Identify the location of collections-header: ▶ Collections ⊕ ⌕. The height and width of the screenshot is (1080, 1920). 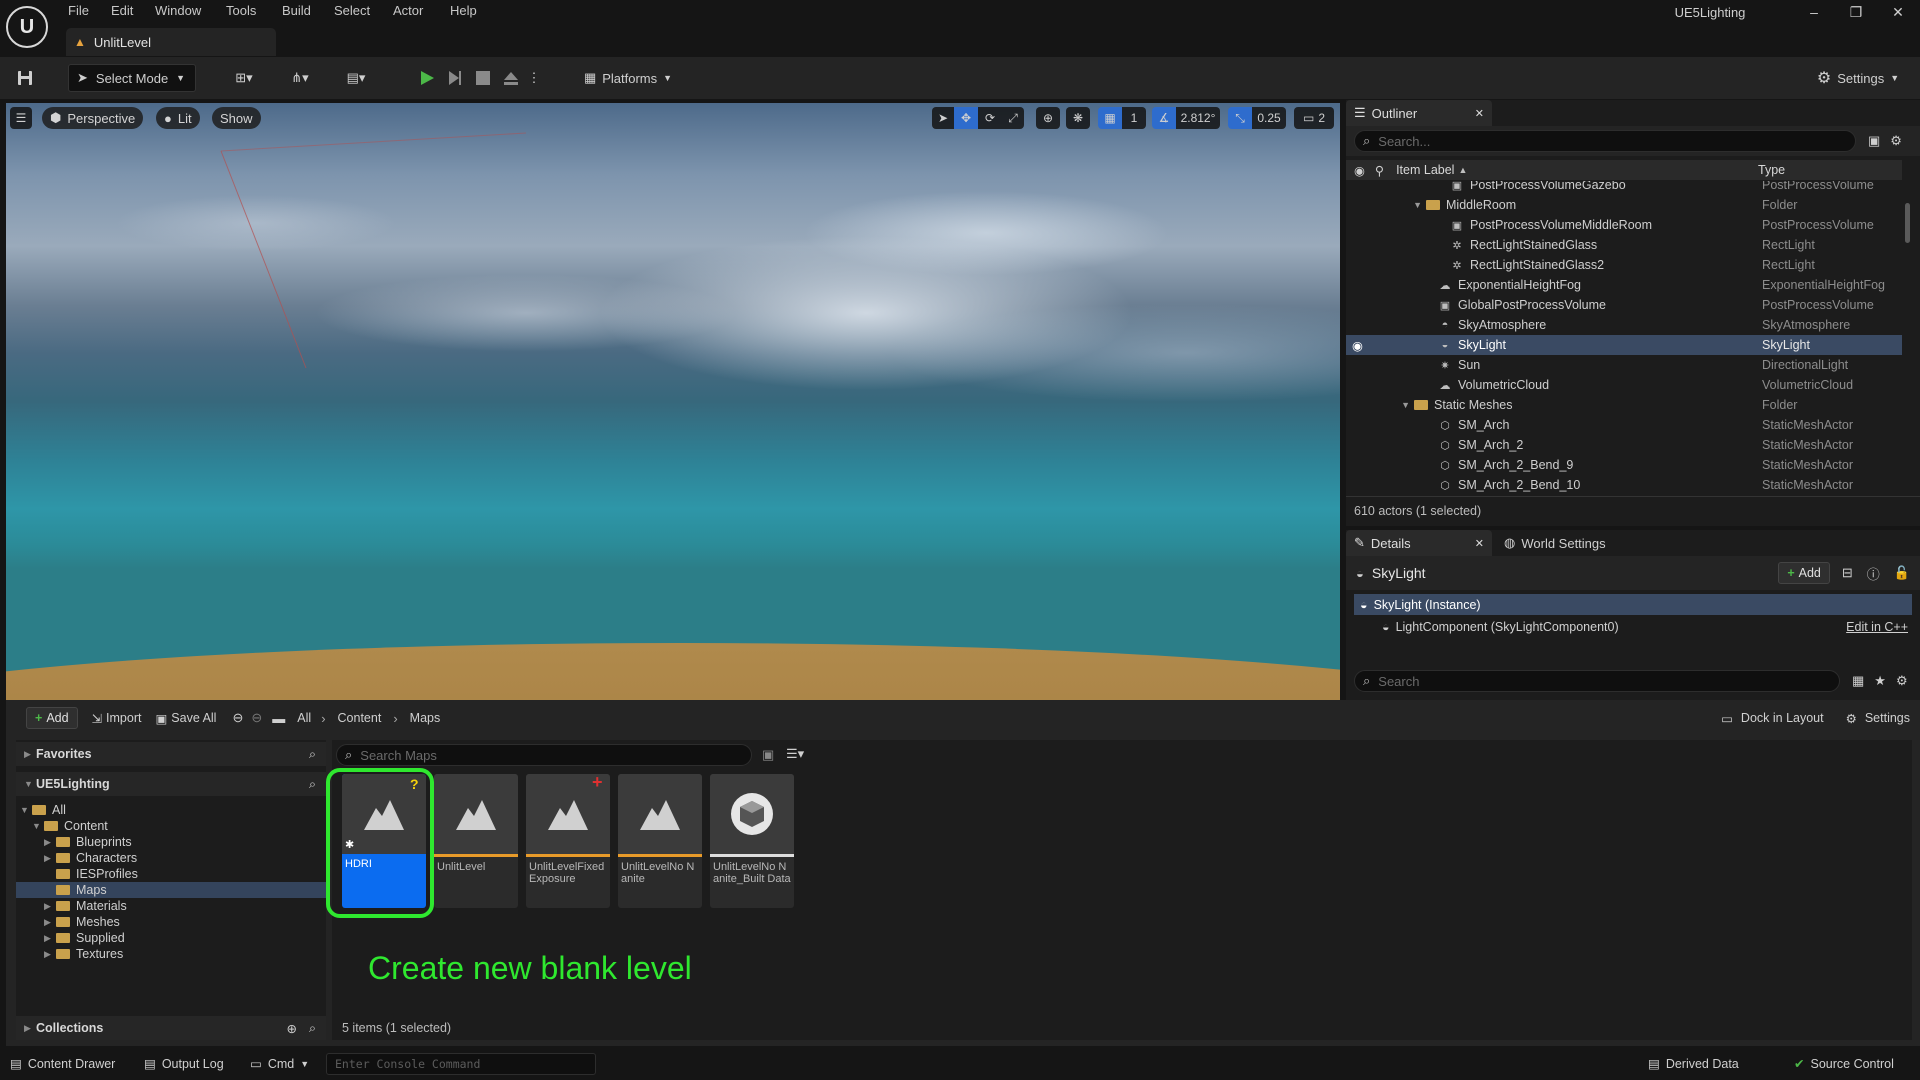
(171, 1028).